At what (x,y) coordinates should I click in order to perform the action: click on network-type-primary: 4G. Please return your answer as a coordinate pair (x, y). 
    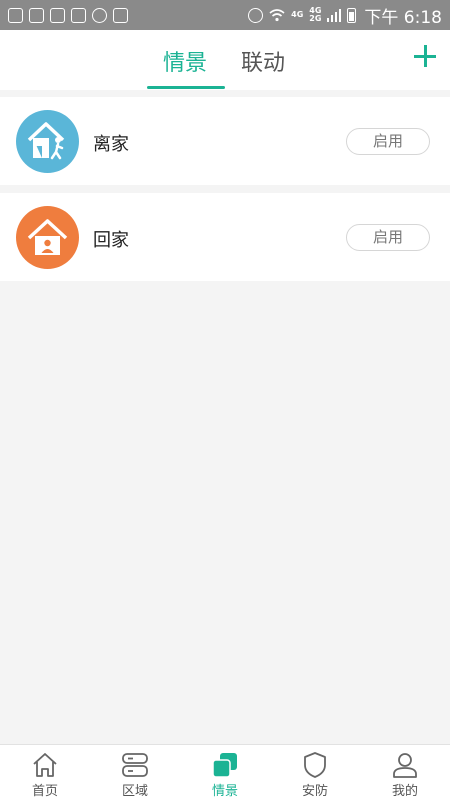
    Looking at the image, I should click on (297, 14).